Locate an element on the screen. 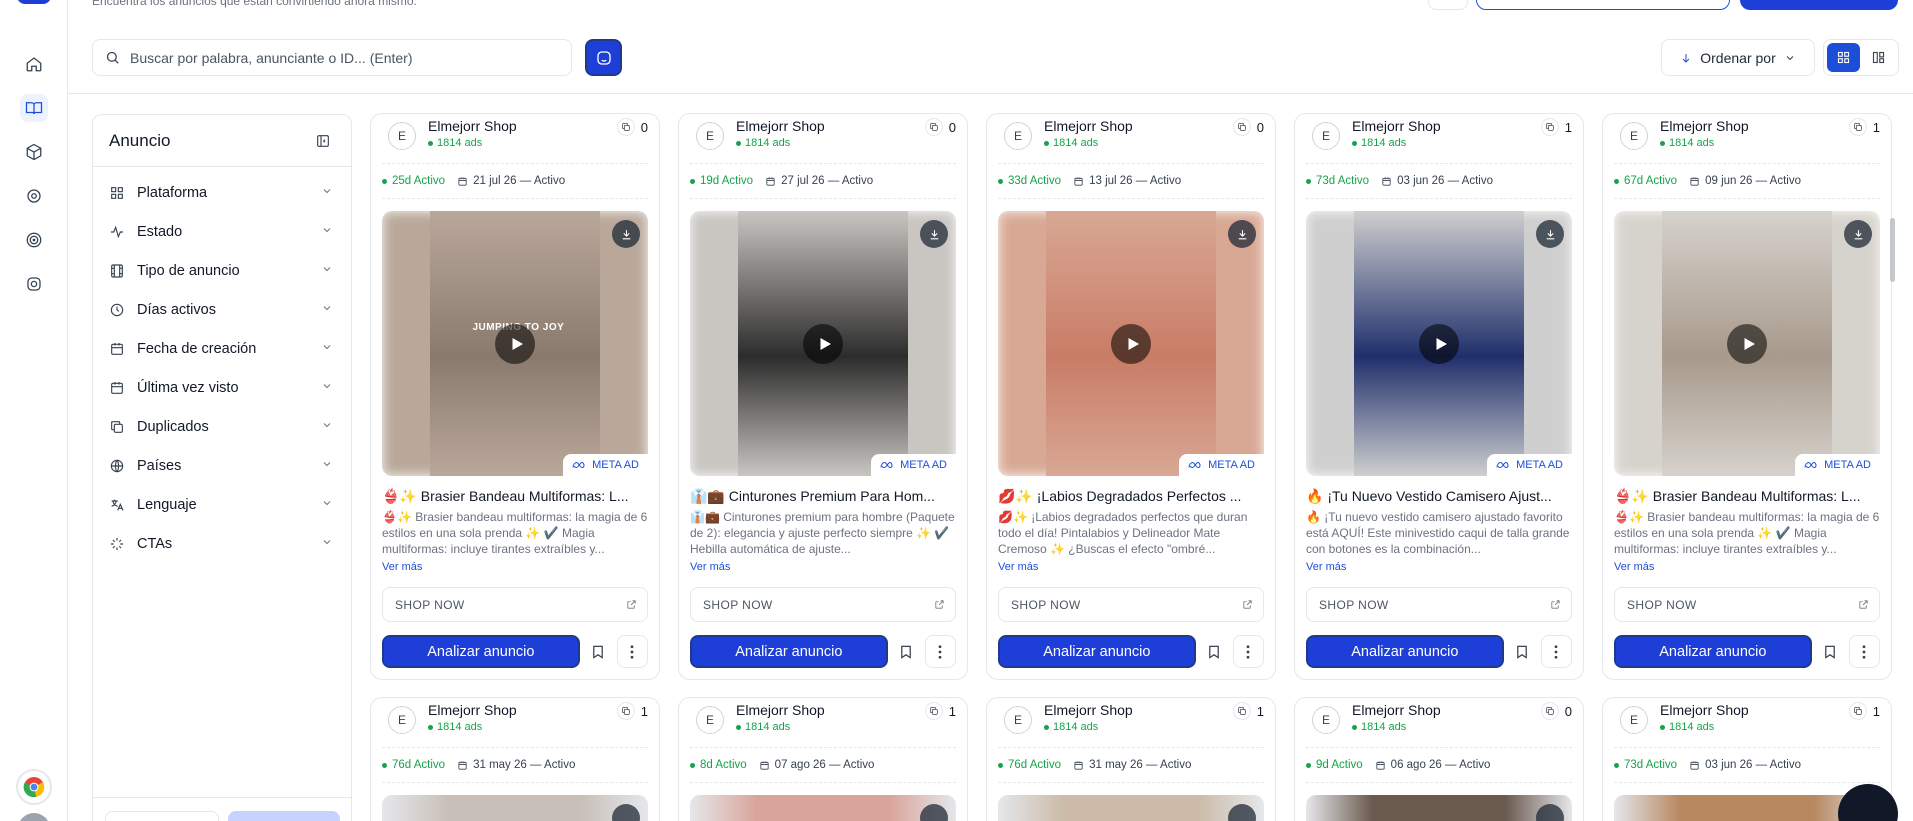  header-icon-button is located at coordinates (1448, 5).